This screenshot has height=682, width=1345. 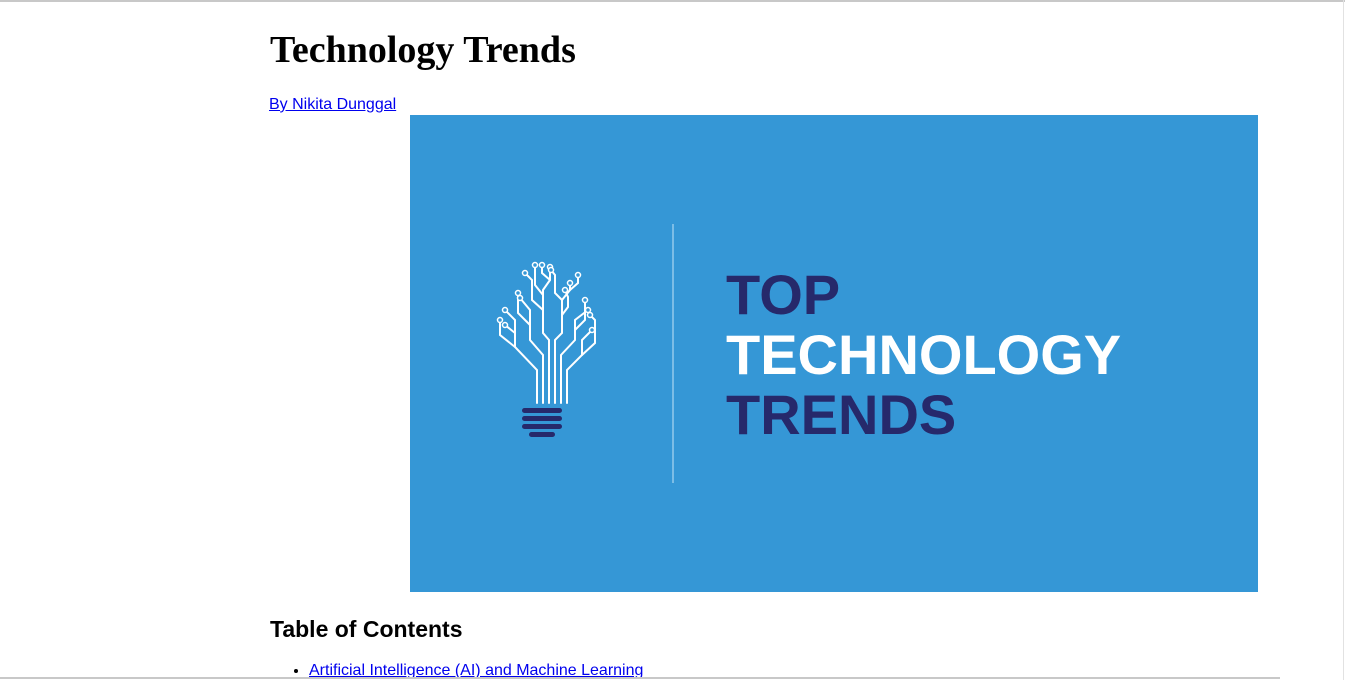 I want to click on window-bottom-border, so click(x=640, y=678).